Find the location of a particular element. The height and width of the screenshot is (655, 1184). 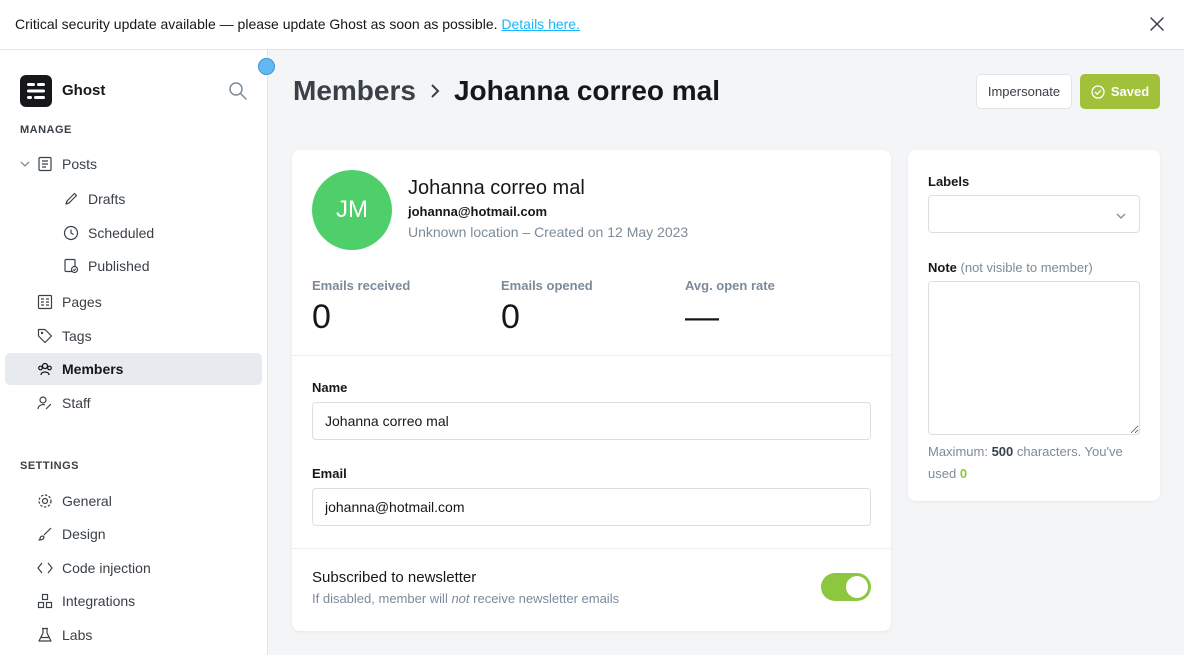

email-label: Email is located at coordinates (329, 473).